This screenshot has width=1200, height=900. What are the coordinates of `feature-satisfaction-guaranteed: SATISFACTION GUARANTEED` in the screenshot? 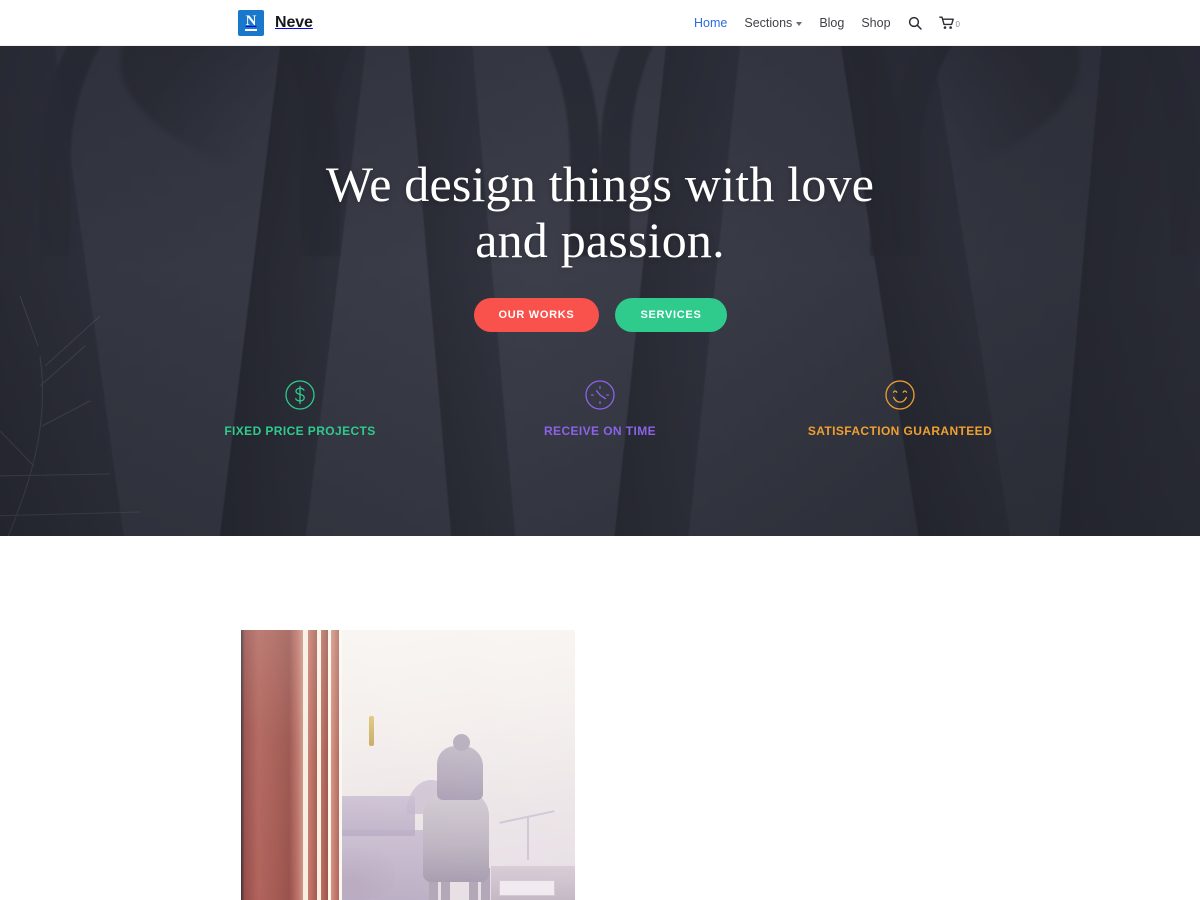 It's located at (900, 408).